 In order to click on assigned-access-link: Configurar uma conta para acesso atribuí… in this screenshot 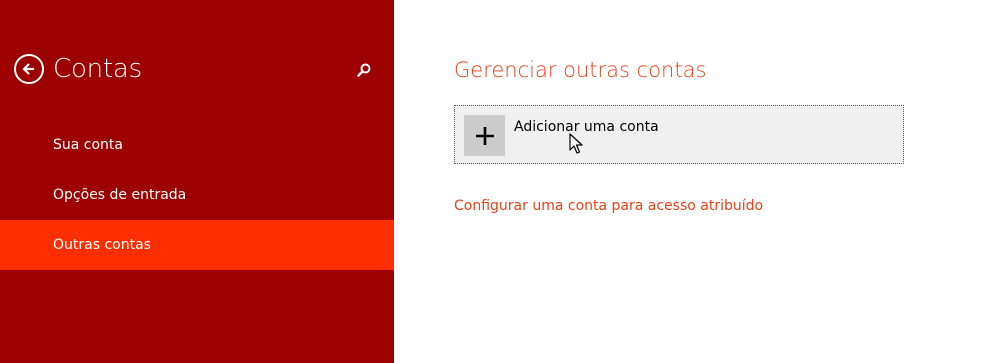, I will do `click(608, 206)`.